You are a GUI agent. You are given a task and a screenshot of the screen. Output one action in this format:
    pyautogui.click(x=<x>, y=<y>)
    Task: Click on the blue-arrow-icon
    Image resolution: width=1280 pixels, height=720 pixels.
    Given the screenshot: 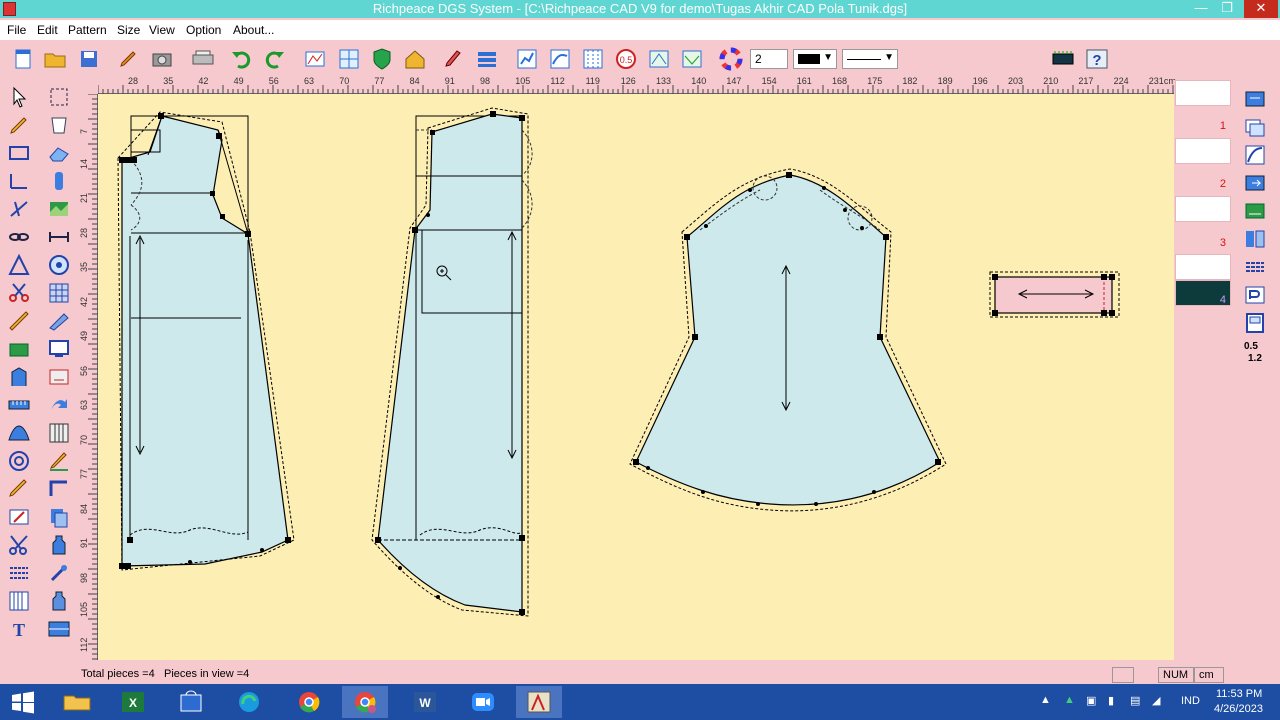 What is the action you would take?
    pyautogui.click(x=59, y=405)
    